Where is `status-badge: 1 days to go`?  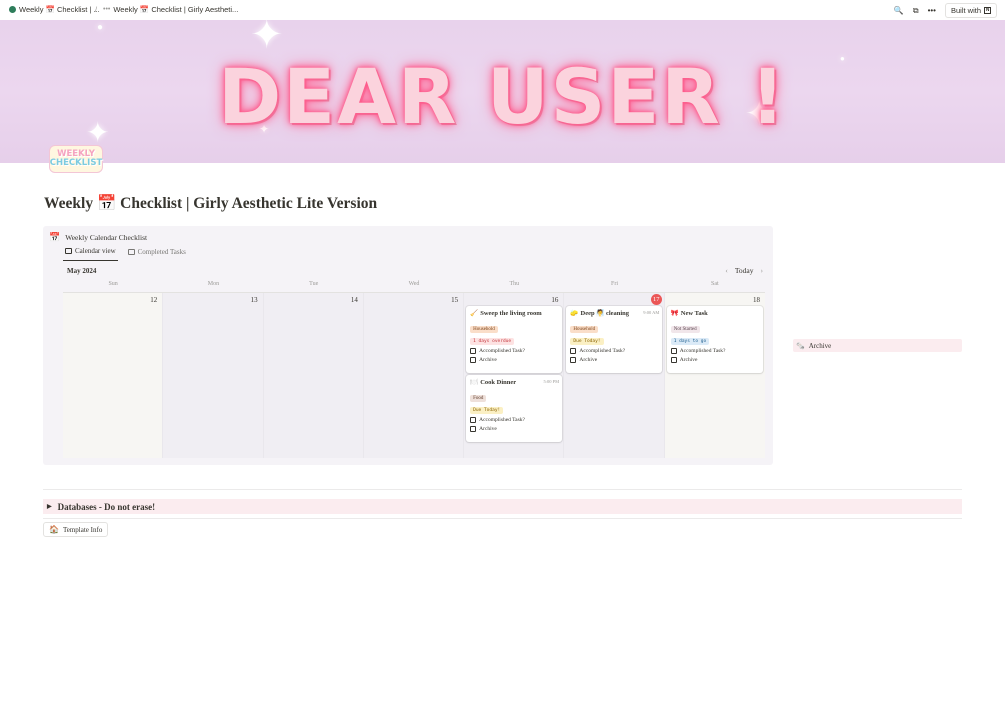 status-badge: 1 days to go is located at coordinates (690, 341).